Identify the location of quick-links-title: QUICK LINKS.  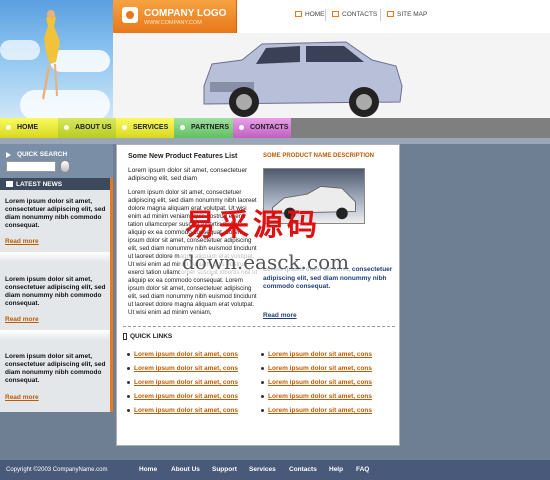
(151, 336).